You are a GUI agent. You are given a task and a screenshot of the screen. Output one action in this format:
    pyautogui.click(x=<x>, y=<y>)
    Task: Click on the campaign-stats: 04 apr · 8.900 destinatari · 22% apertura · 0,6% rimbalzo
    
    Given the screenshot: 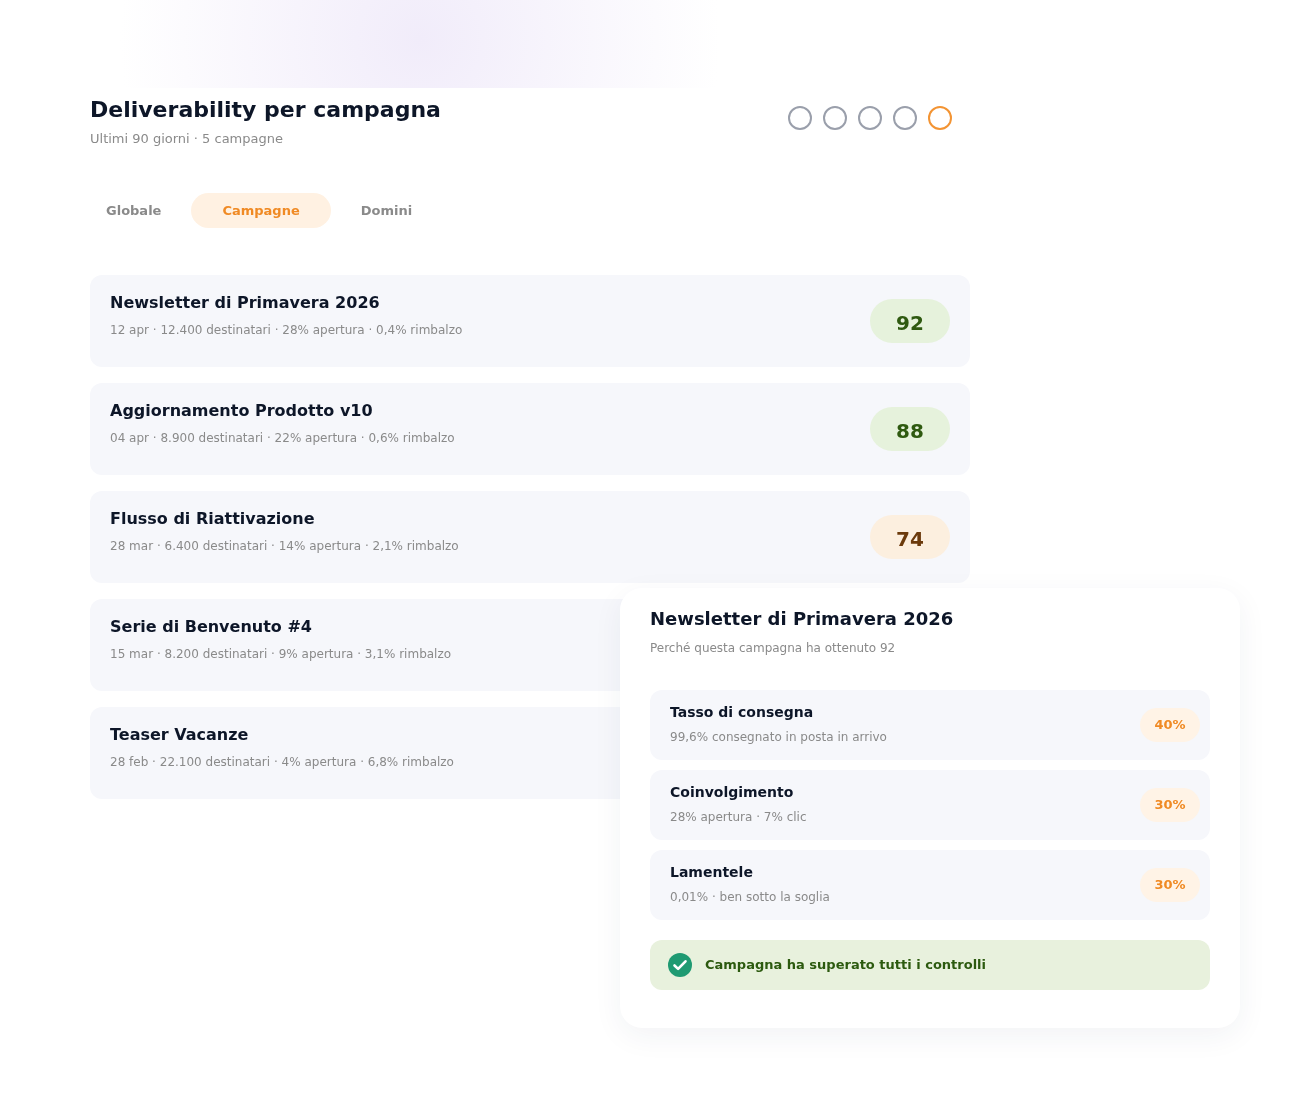 What is the action you would take?
    pyautogui.click(x=282, y=438)
    